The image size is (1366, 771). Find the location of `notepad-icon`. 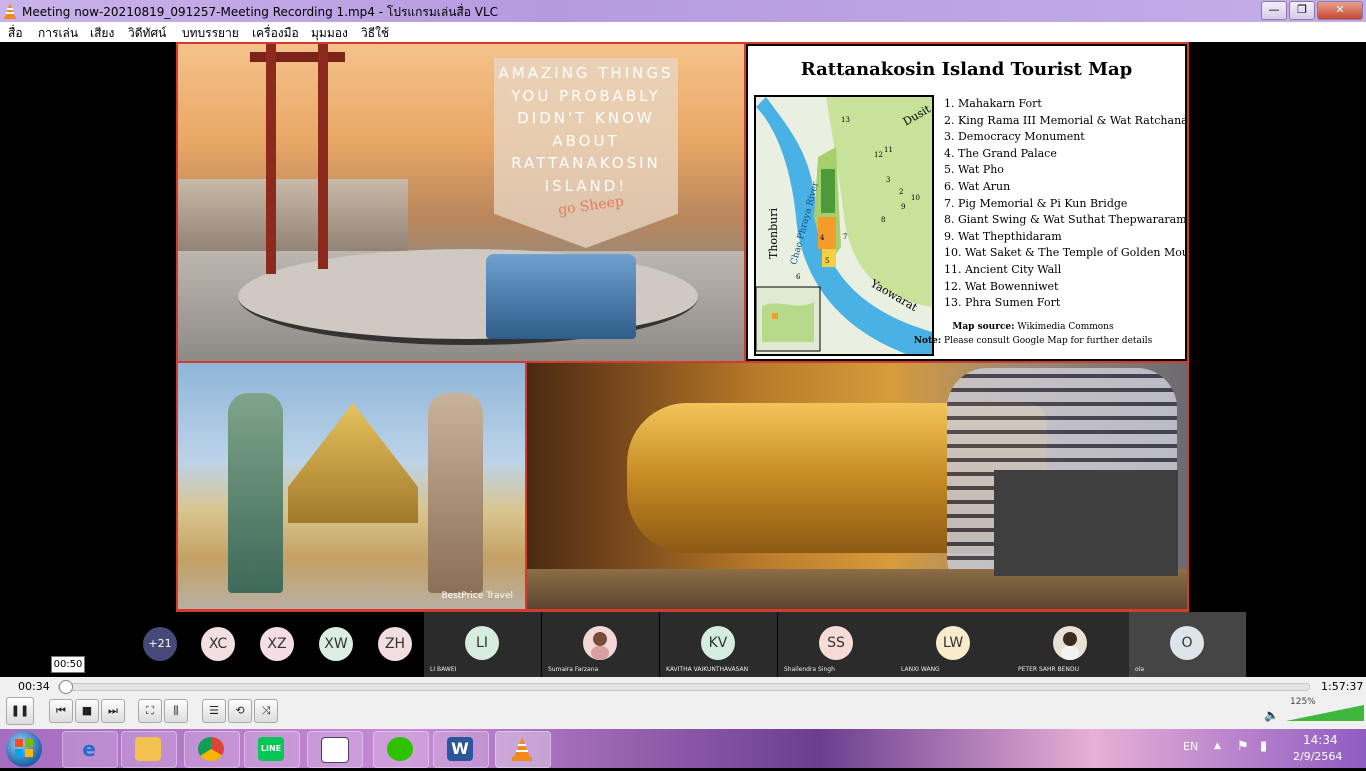

notepad-icon is located at coordinates (335, 750).